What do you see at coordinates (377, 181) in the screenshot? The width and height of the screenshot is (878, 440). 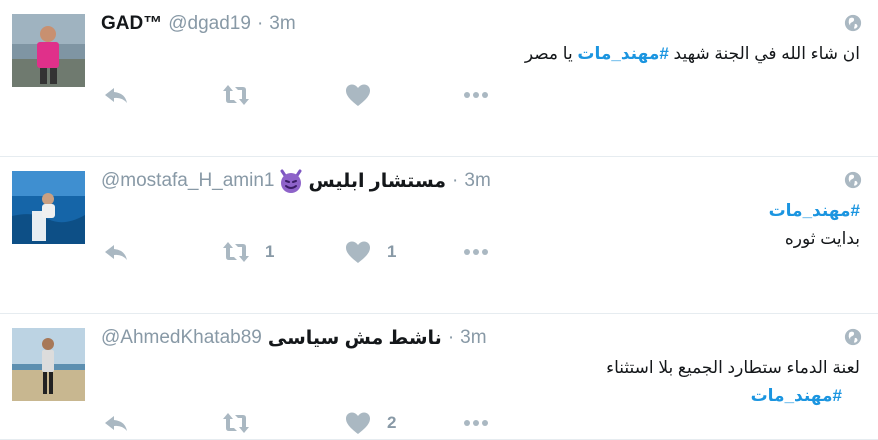 I see `display-name: مستشار ابليس` at bounding box center [377, 181].